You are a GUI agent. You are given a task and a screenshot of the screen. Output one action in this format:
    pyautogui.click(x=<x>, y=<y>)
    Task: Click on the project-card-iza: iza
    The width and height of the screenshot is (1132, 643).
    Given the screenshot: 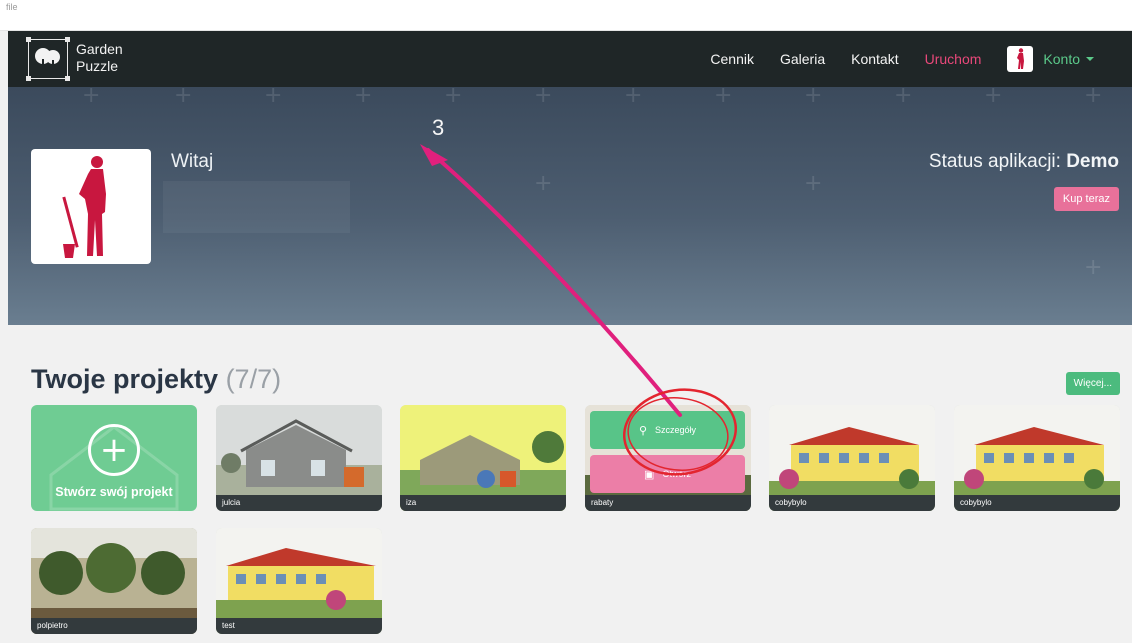 What is the action you would take?
    pyautogui.click(x=483, y=458)
    